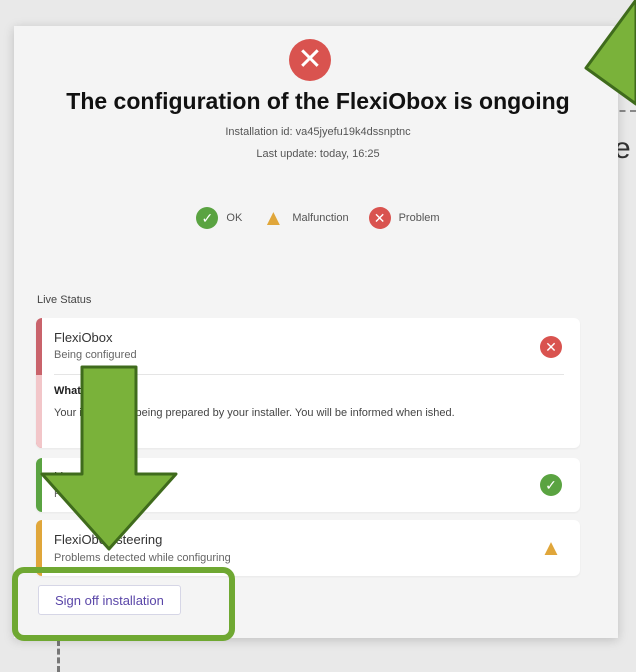  I want to click on arrow-down-icon, so click(109, 458).